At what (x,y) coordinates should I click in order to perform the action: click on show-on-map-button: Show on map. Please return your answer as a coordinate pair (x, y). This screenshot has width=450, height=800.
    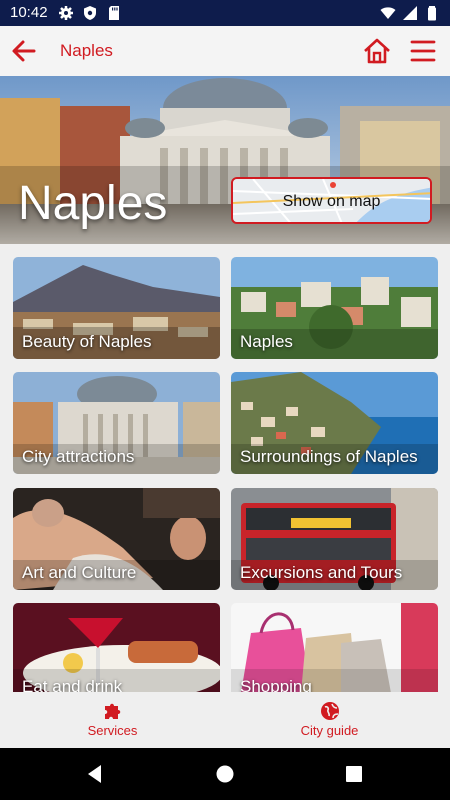
    Looking at the image, I should click on (331, 200).